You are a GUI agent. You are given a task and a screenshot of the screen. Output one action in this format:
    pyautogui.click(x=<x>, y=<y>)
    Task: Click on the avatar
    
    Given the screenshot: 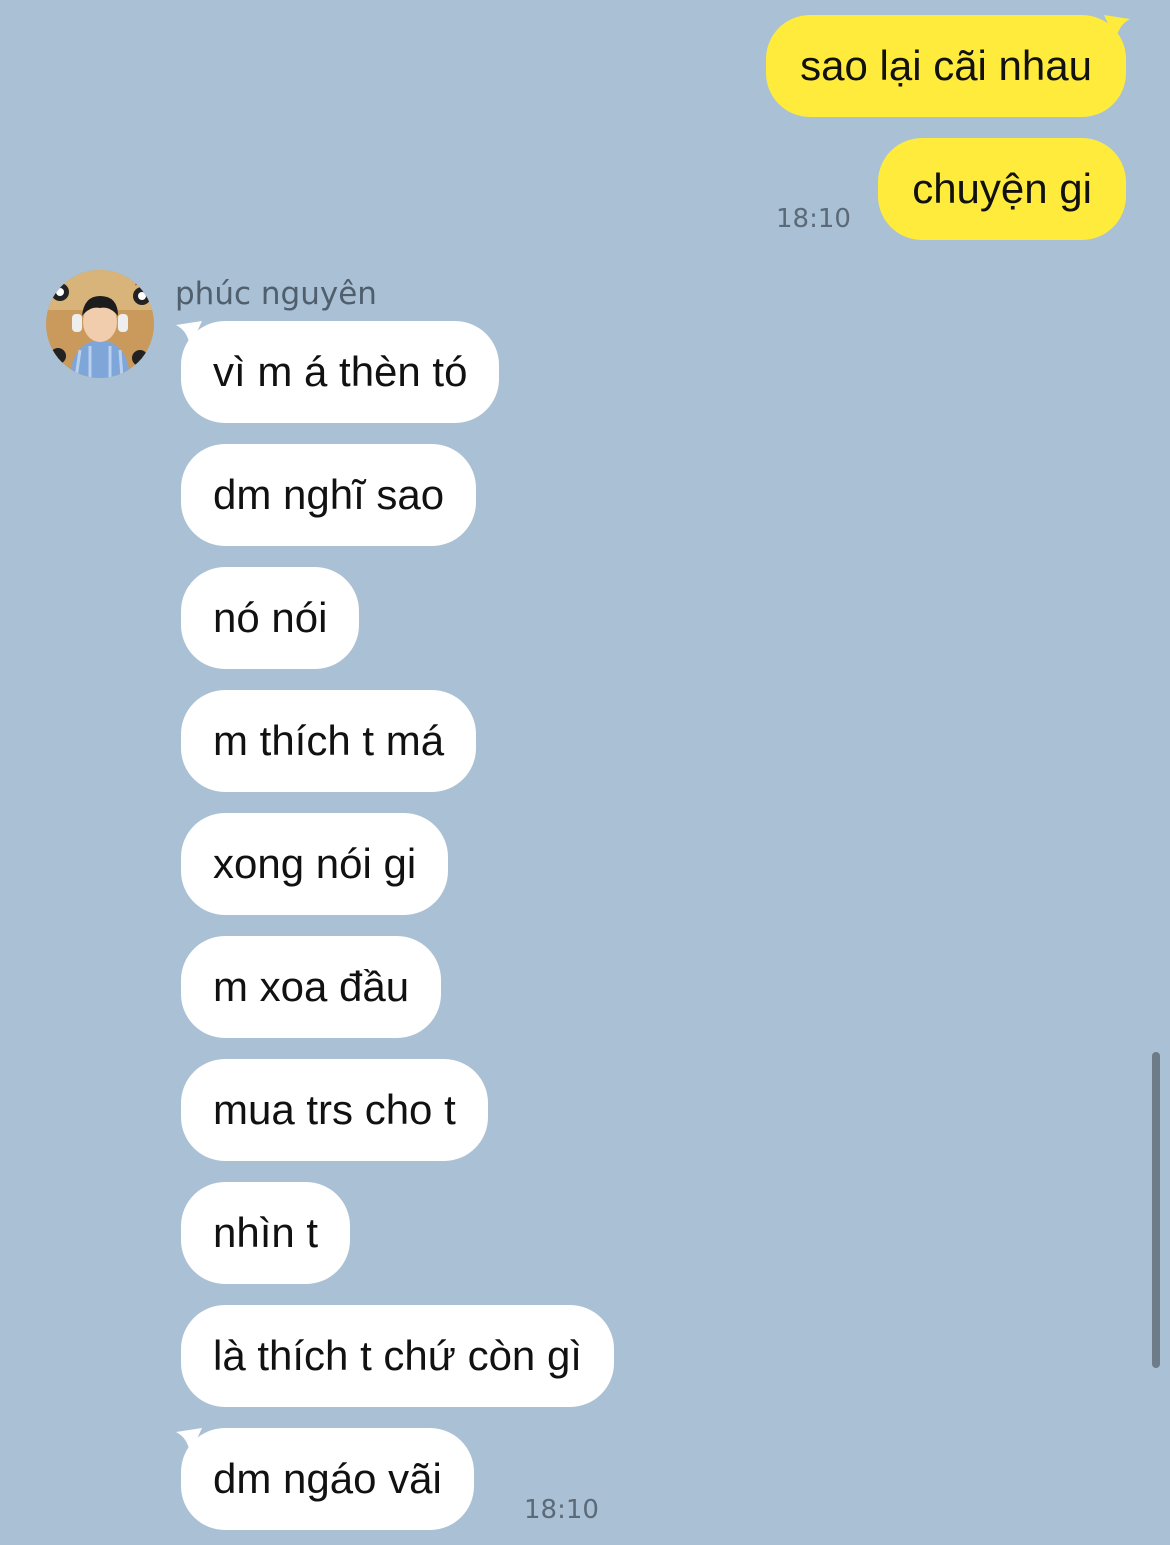 What is the action you would take?
    pyautogui.click(x=100, y=324)
    